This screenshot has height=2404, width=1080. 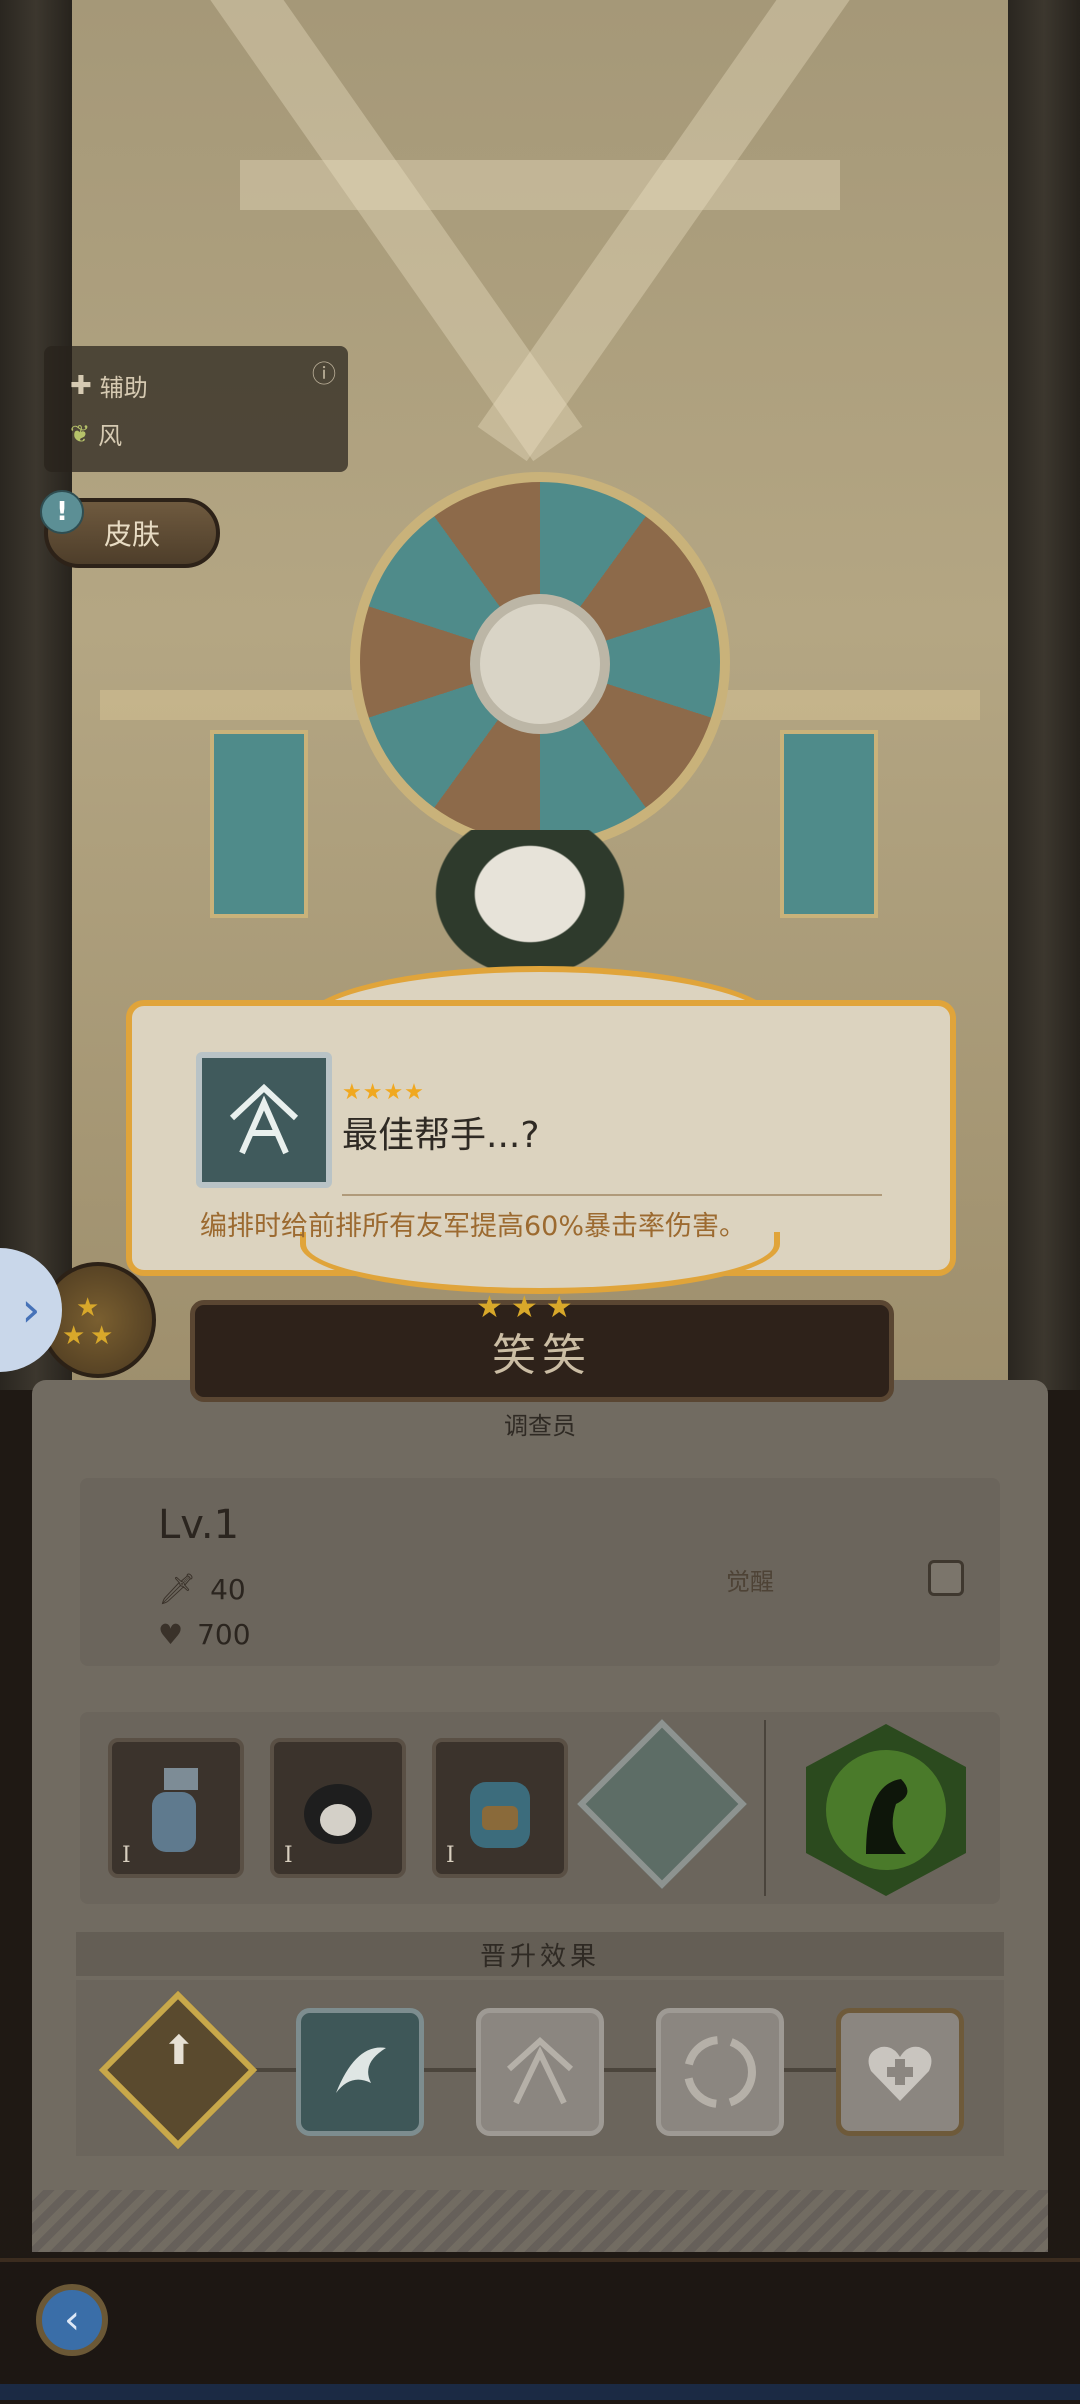 I want to click on chevron-left-icon: ‹, so click(x=72, y=2320).